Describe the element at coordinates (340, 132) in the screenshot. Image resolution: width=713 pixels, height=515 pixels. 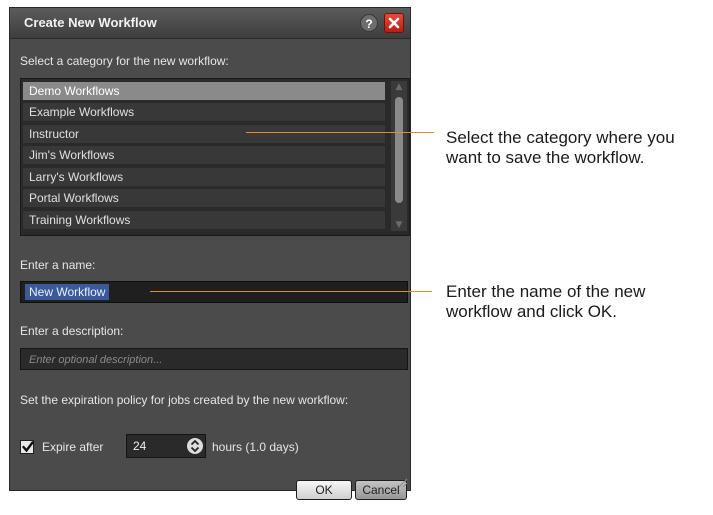
I see `category-callout-line` at that location.